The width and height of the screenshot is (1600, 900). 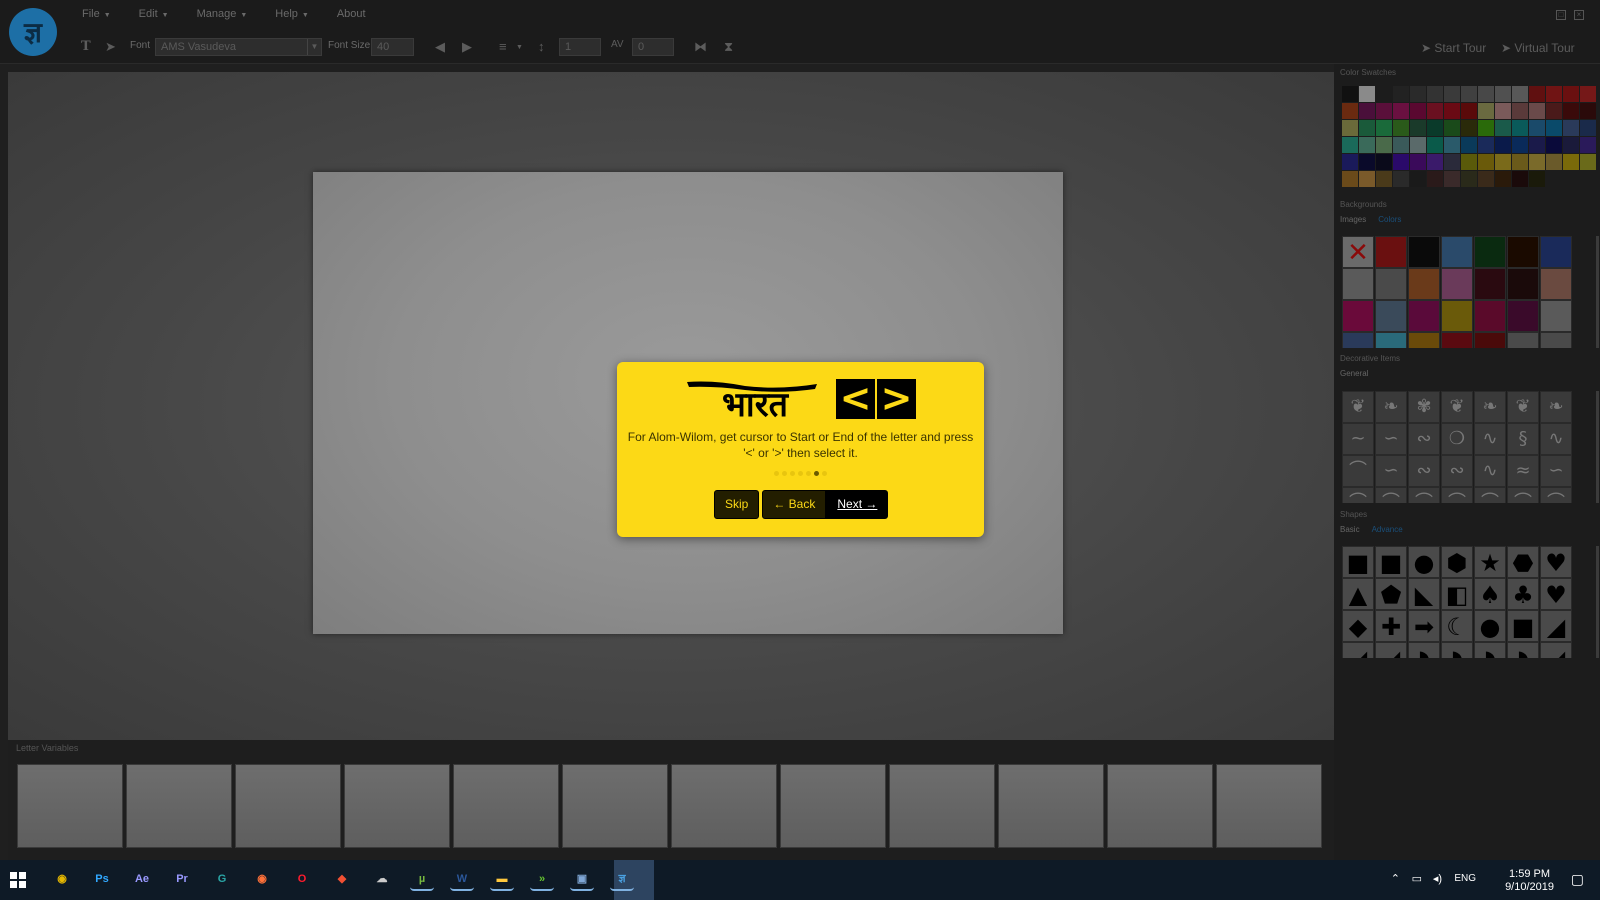 I want to click on decorative-scrollbar, so click(x=1597, y=447).